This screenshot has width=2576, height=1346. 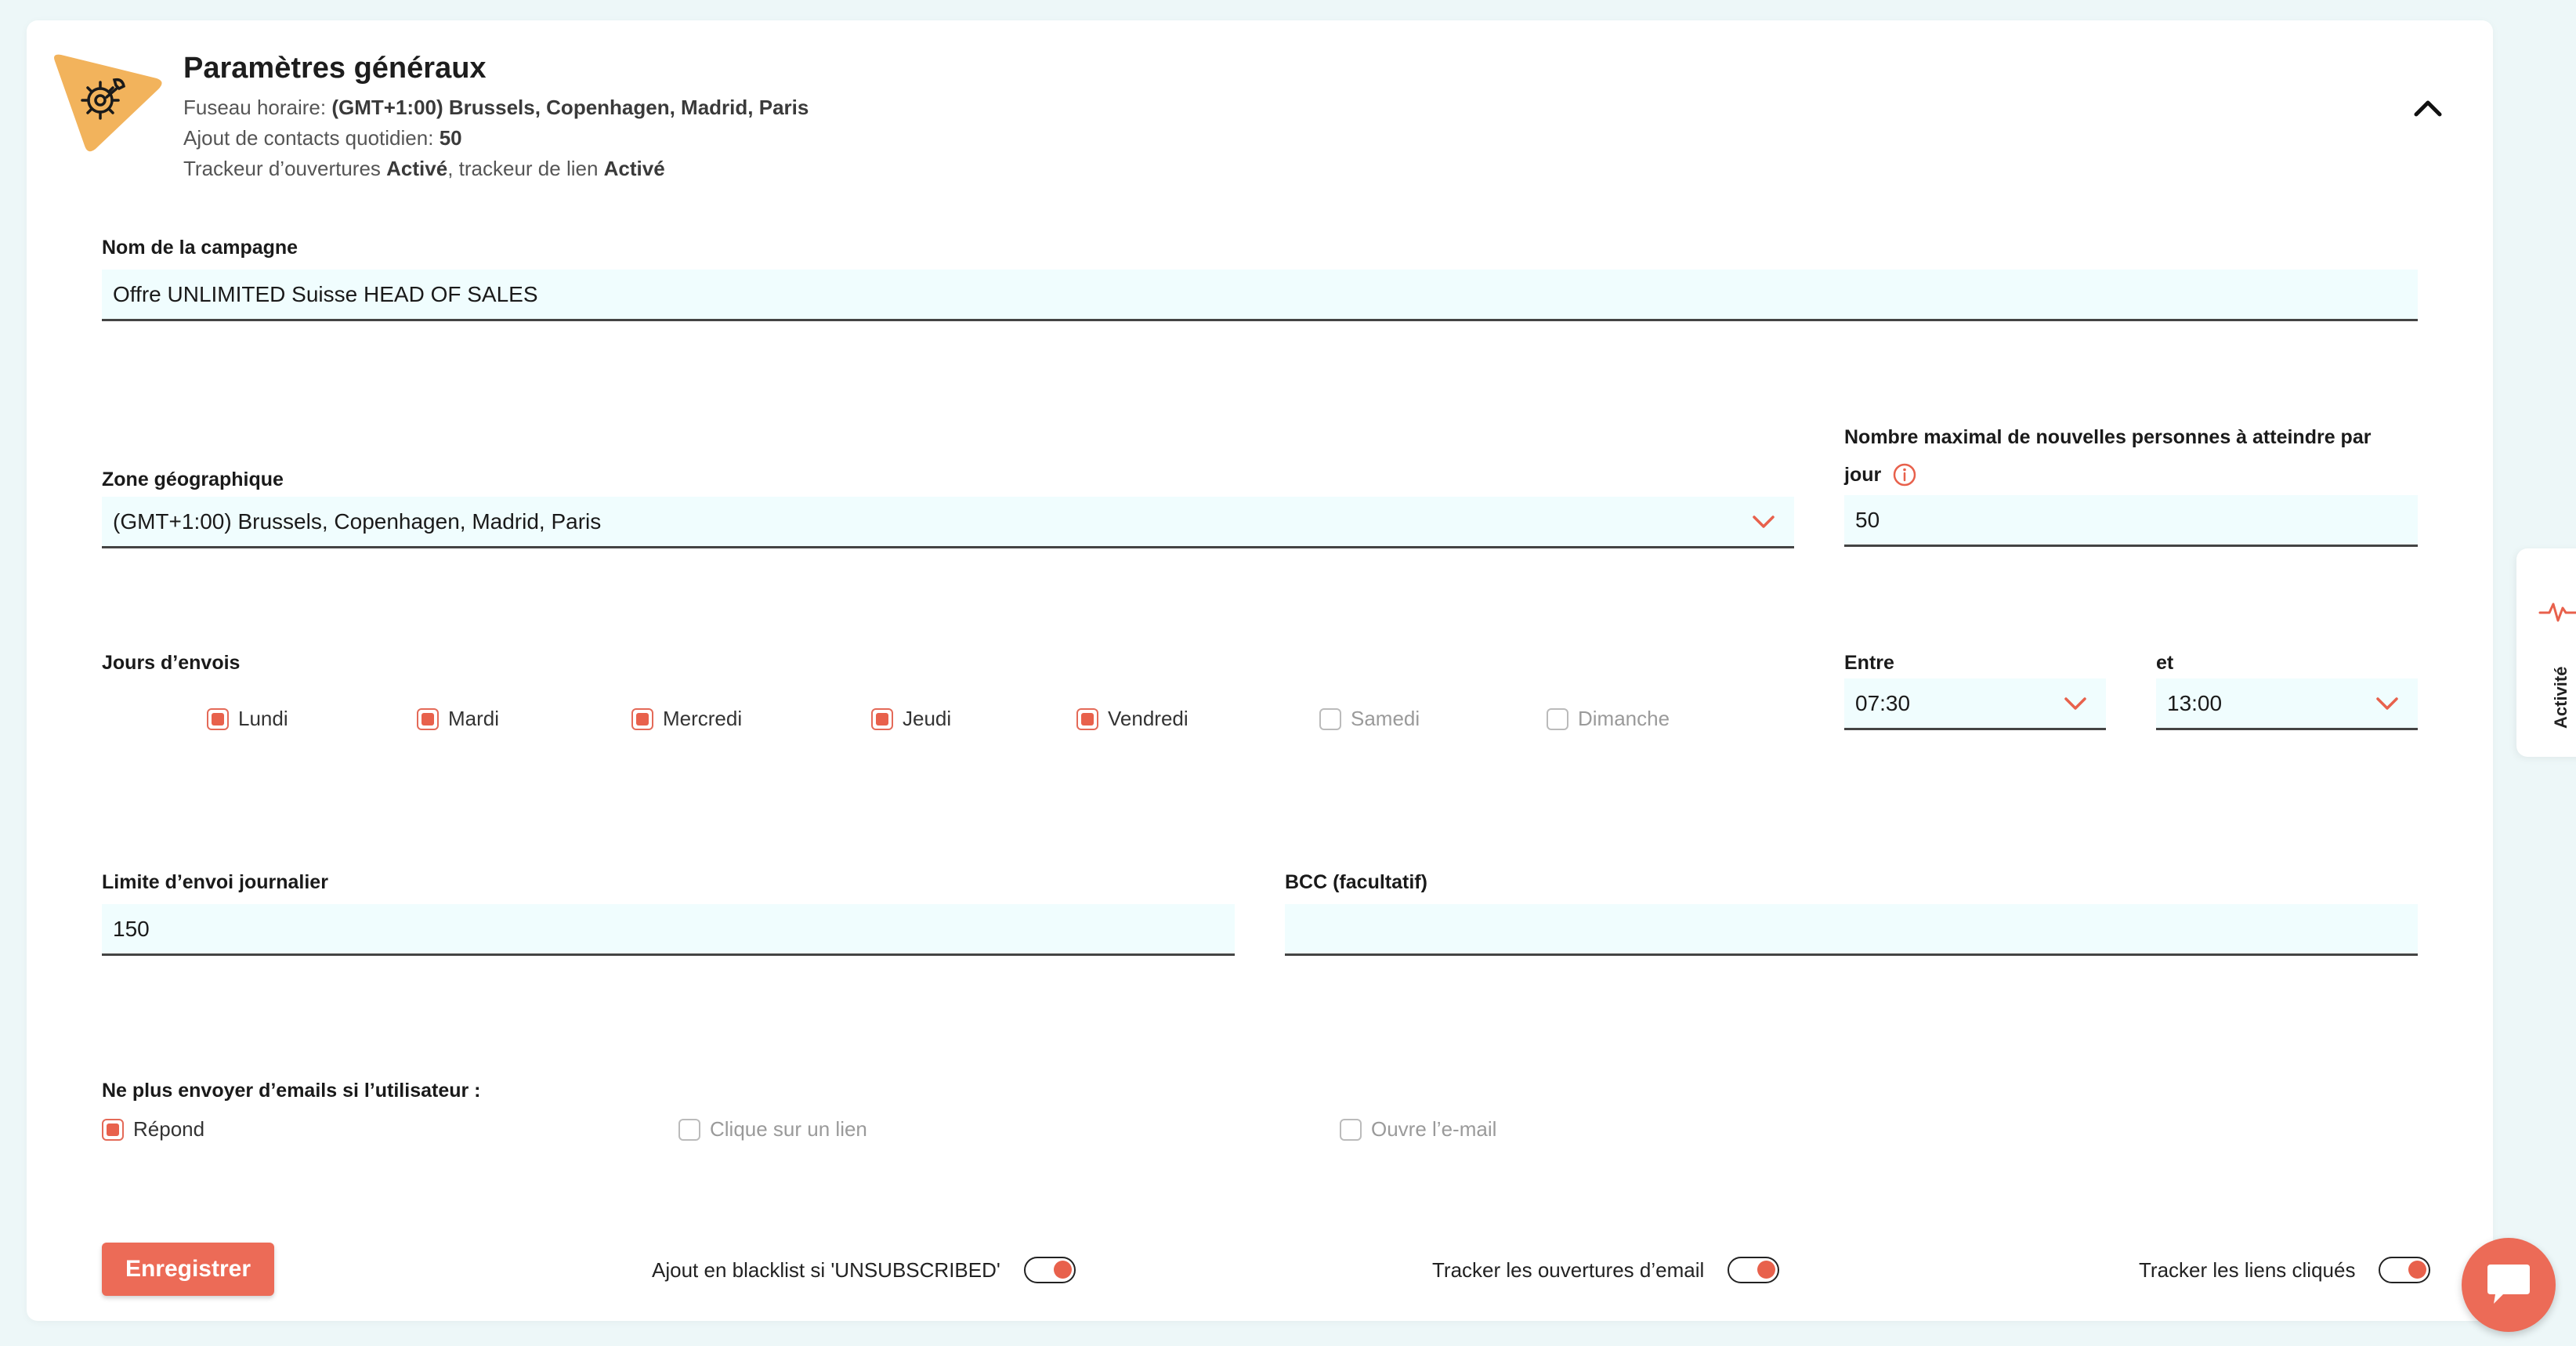 I want to click on section-title: Paramètres généraux, so click(x=335, y=68).